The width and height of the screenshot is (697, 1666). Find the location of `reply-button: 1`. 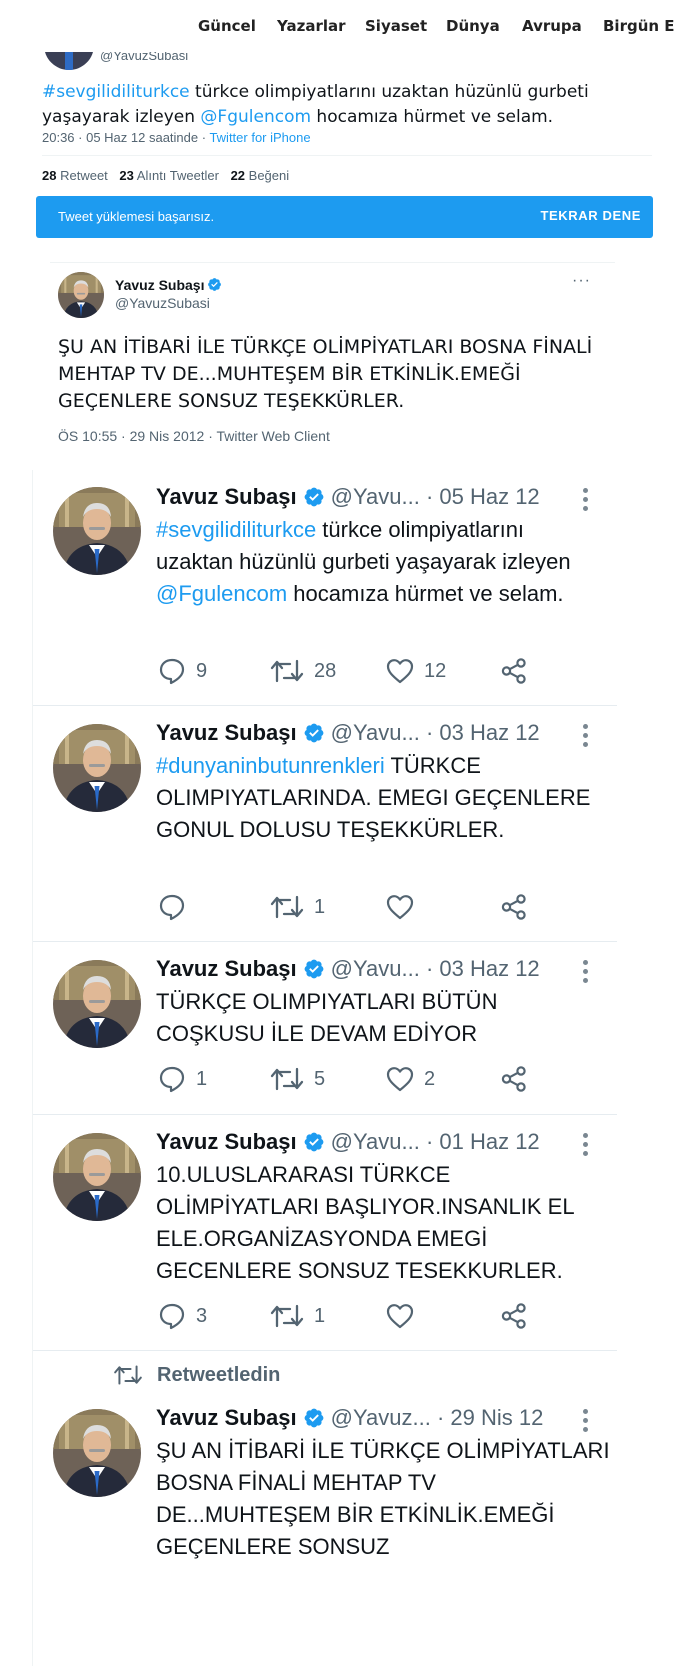

reply-button: 1 is located at coordinates (182, 1079).